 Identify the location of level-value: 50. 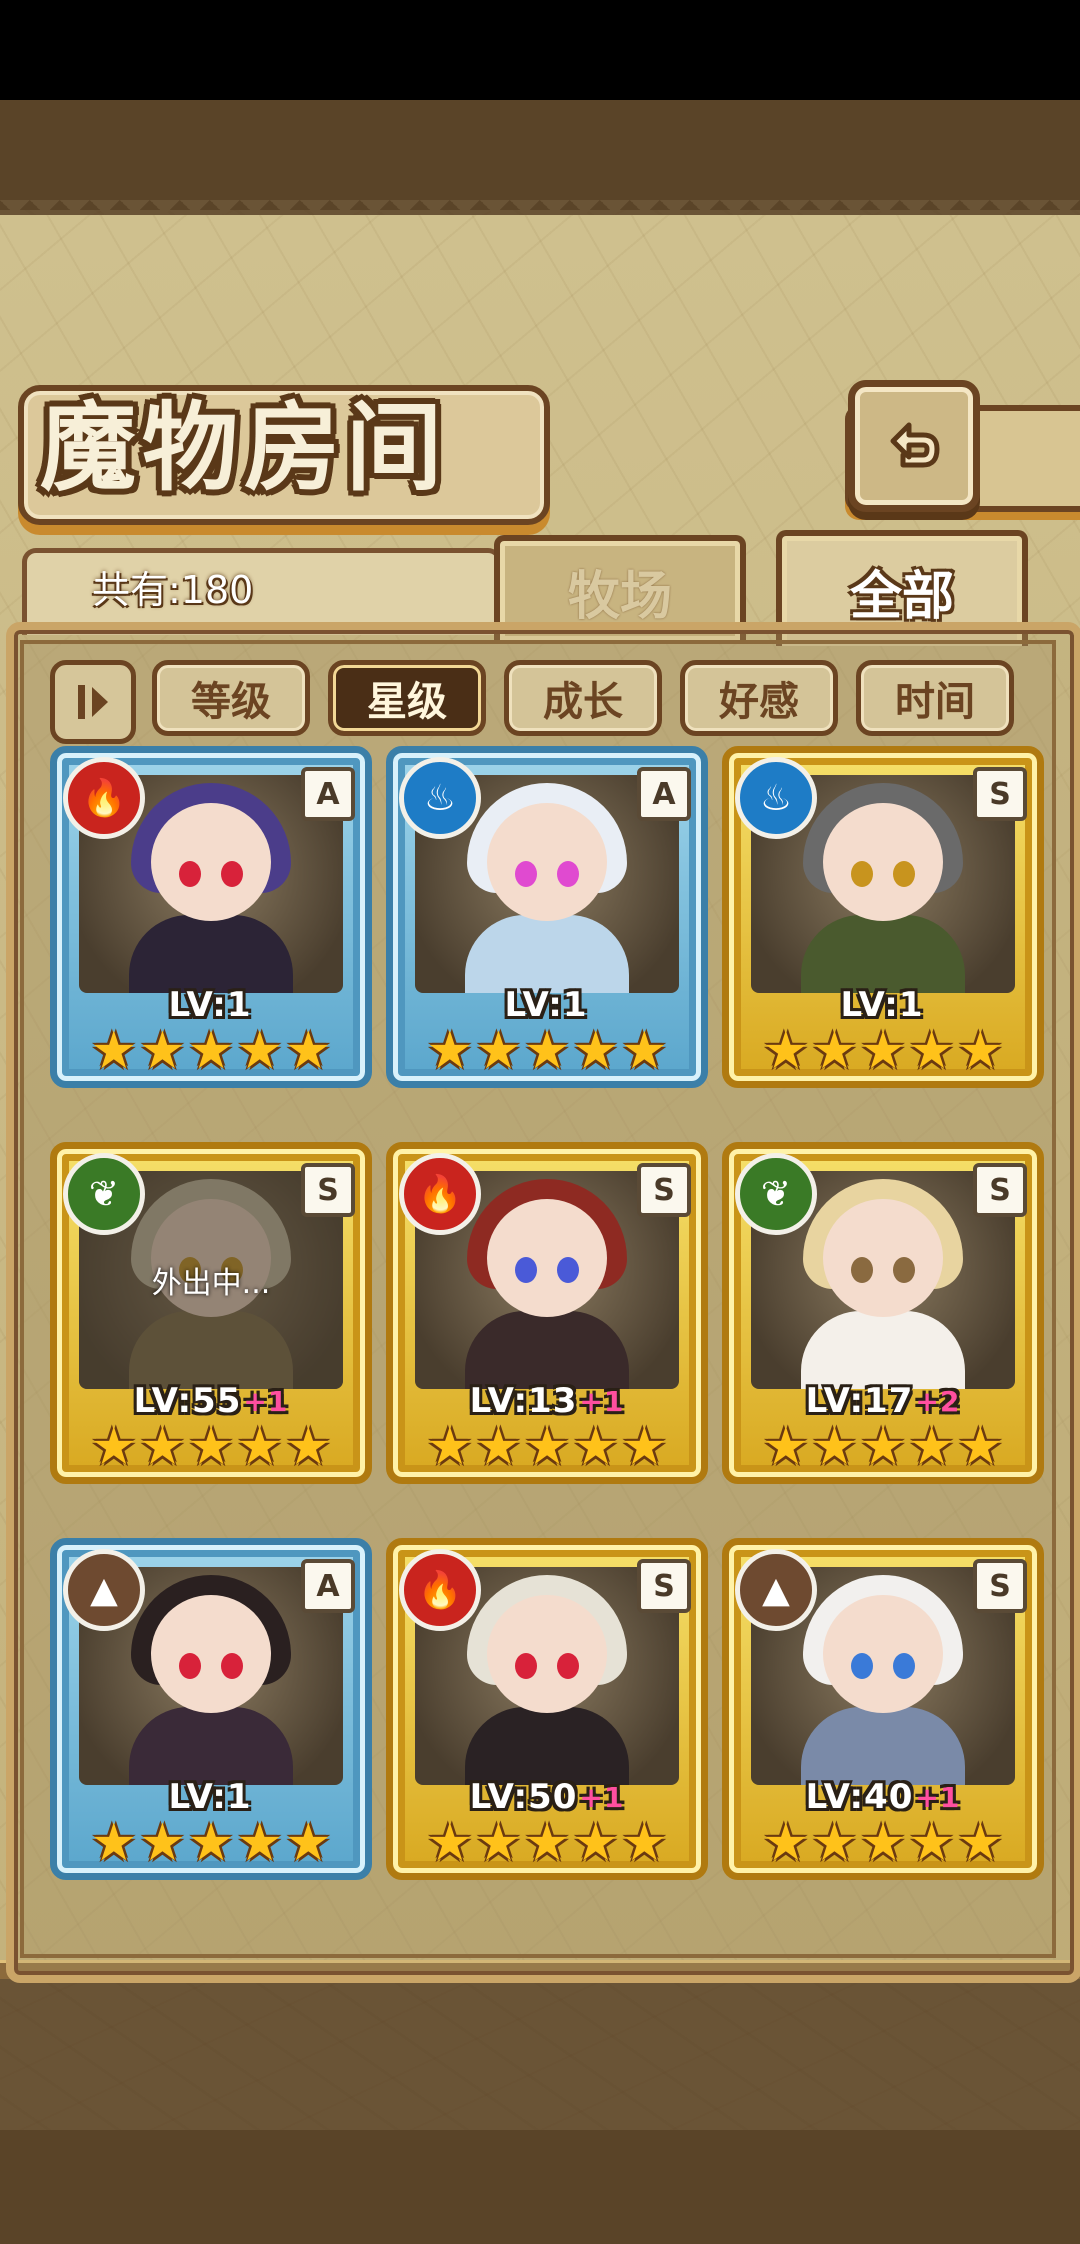
(553, 1797).